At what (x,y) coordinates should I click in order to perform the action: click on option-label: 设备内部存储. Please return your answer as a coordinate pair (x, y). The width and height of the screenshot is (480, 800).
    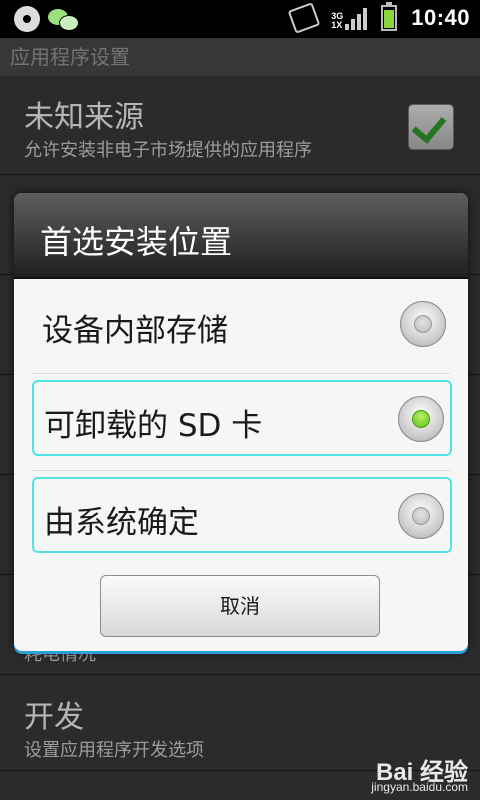
    Looking at the image, I should click on (135, 331).